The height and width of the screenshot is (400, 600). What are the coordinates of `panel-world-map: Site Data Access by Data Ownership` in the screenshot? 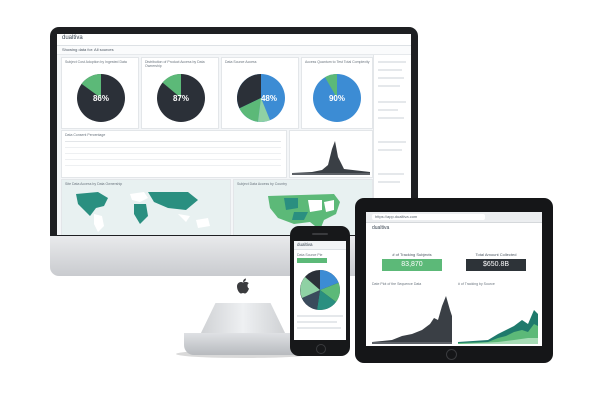 It's located at (146, 207).